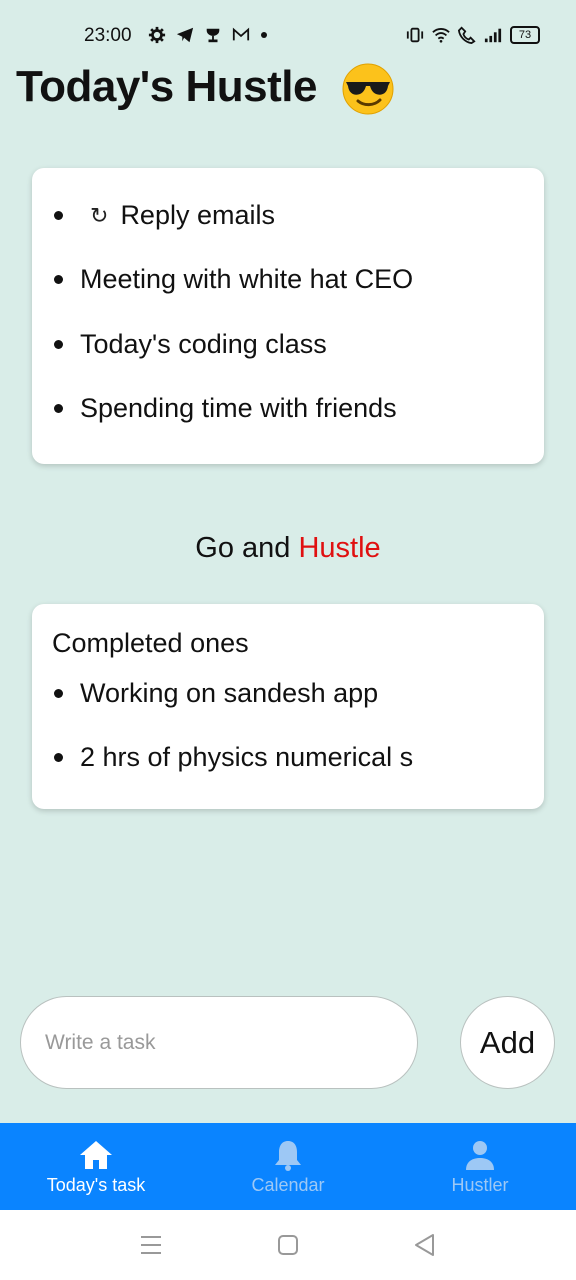 Image resolution: width=576 pixels, height=1280 pixels. I want to click on page-title: Today's Hustle, so click(205, 89).